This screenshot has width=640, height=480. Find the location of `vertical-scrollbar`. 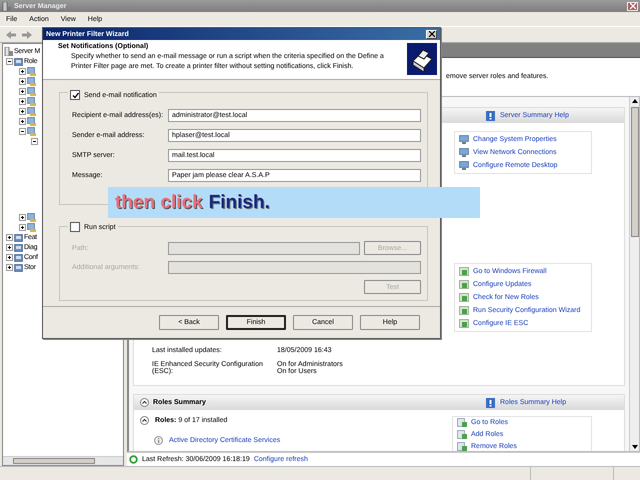

vertical-scrollbar is located at coordinates (634, 274).